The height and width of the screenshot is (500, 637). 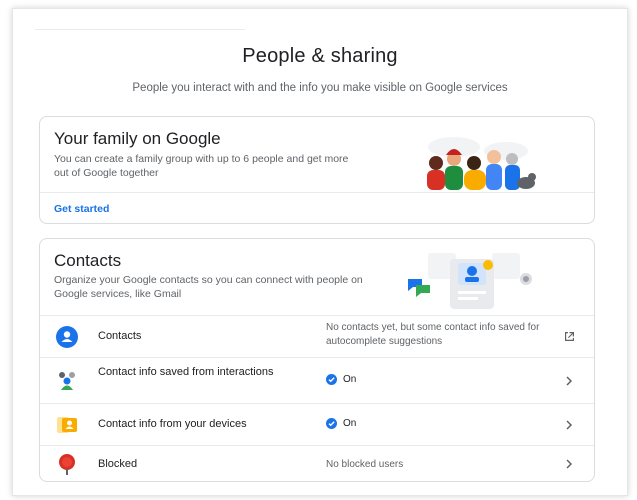 I want to click on blocked-value: No blocked users, so click(x=365, y=464).